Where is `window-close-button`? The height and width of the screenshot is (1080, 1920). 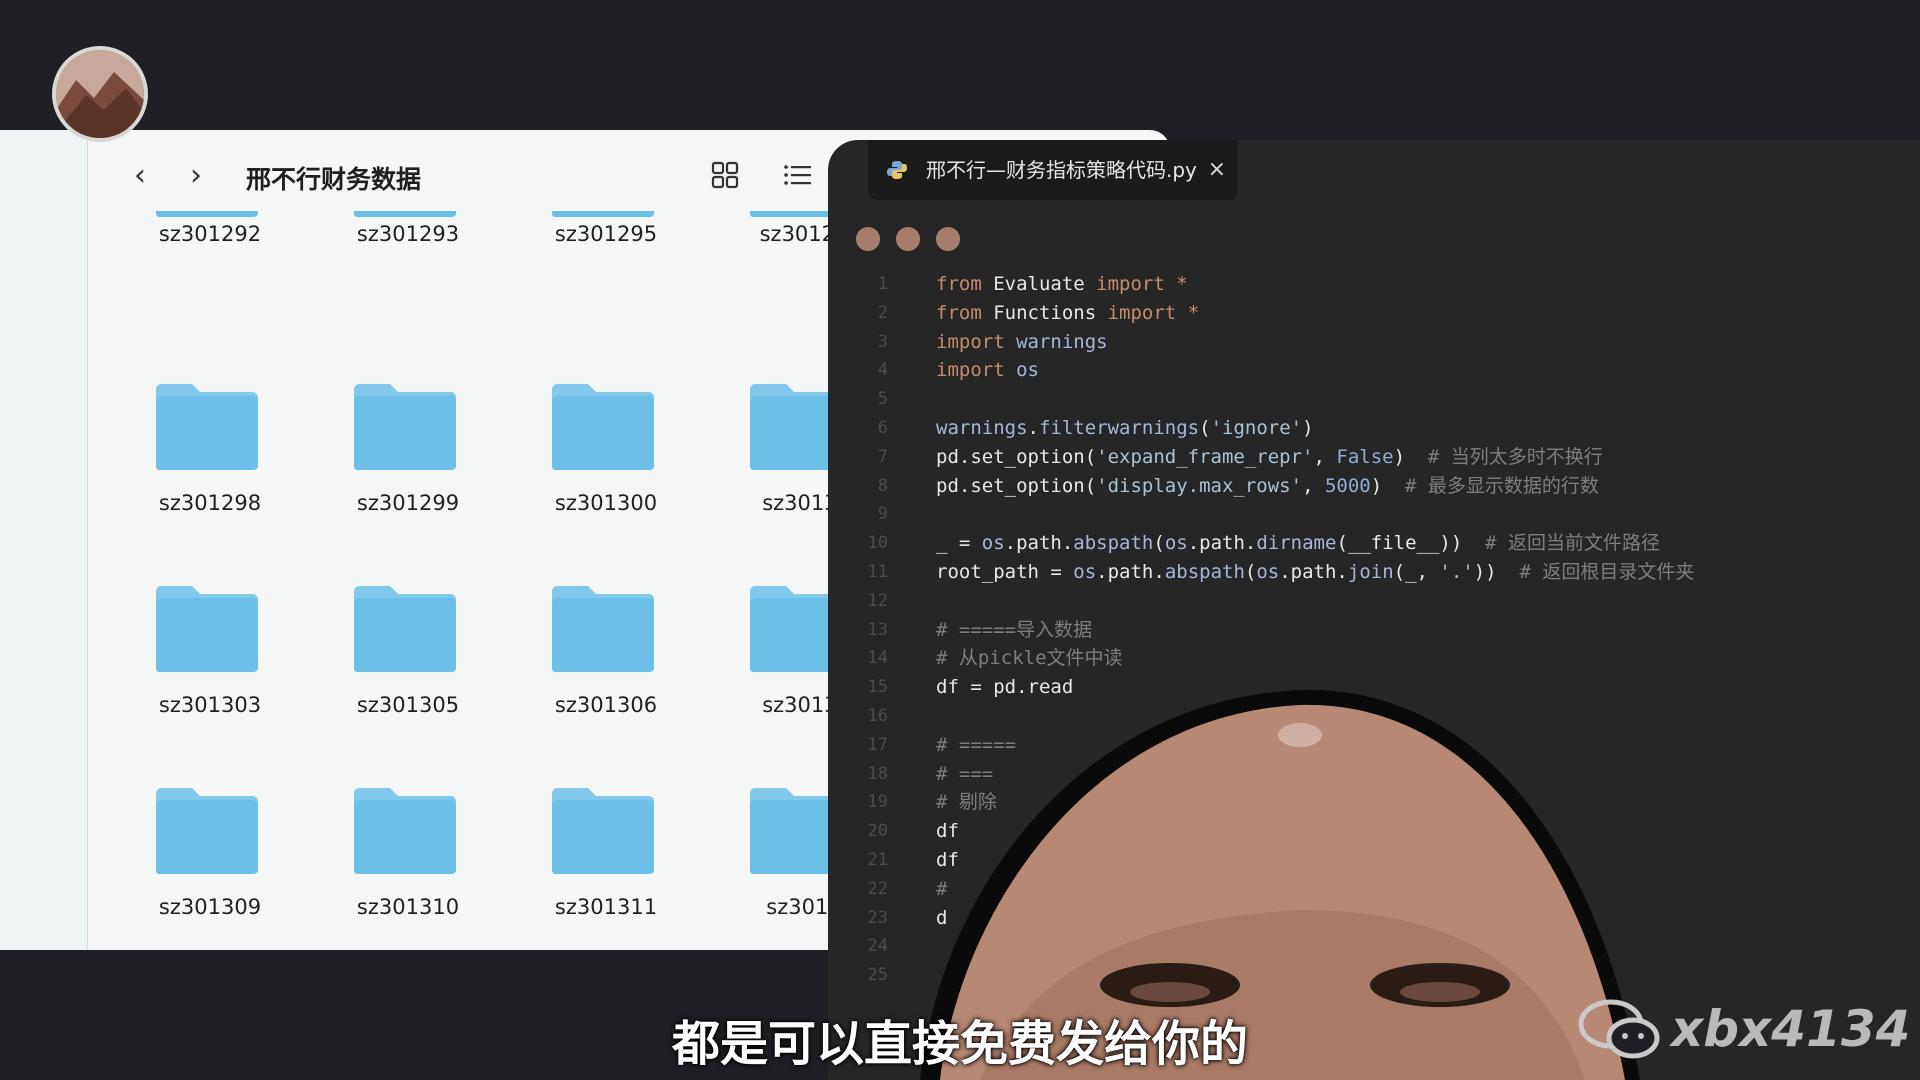
window-close-button is located at coordinates (868, 239).